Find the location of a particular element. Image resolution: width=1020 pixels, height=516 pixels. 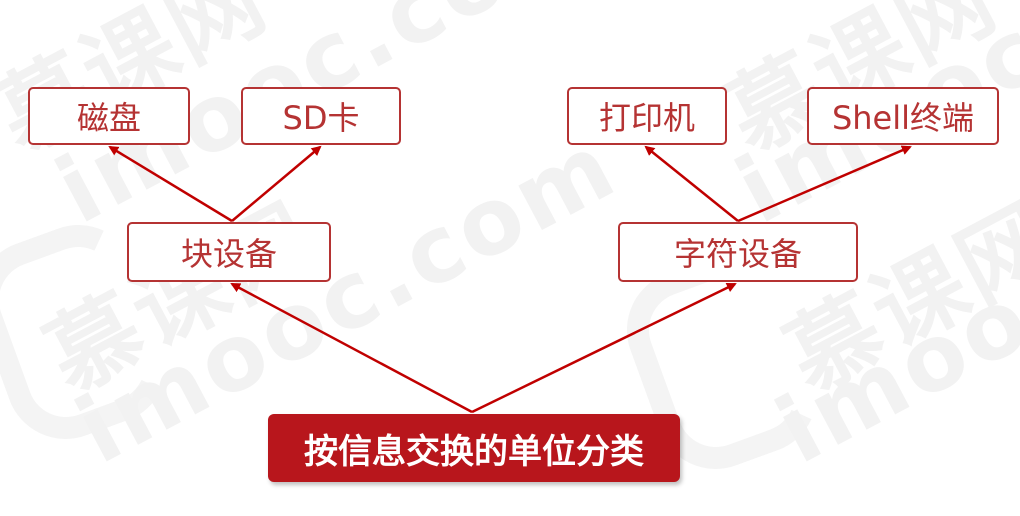

arrow-char-to-shell is located at coordinates (824, 184).